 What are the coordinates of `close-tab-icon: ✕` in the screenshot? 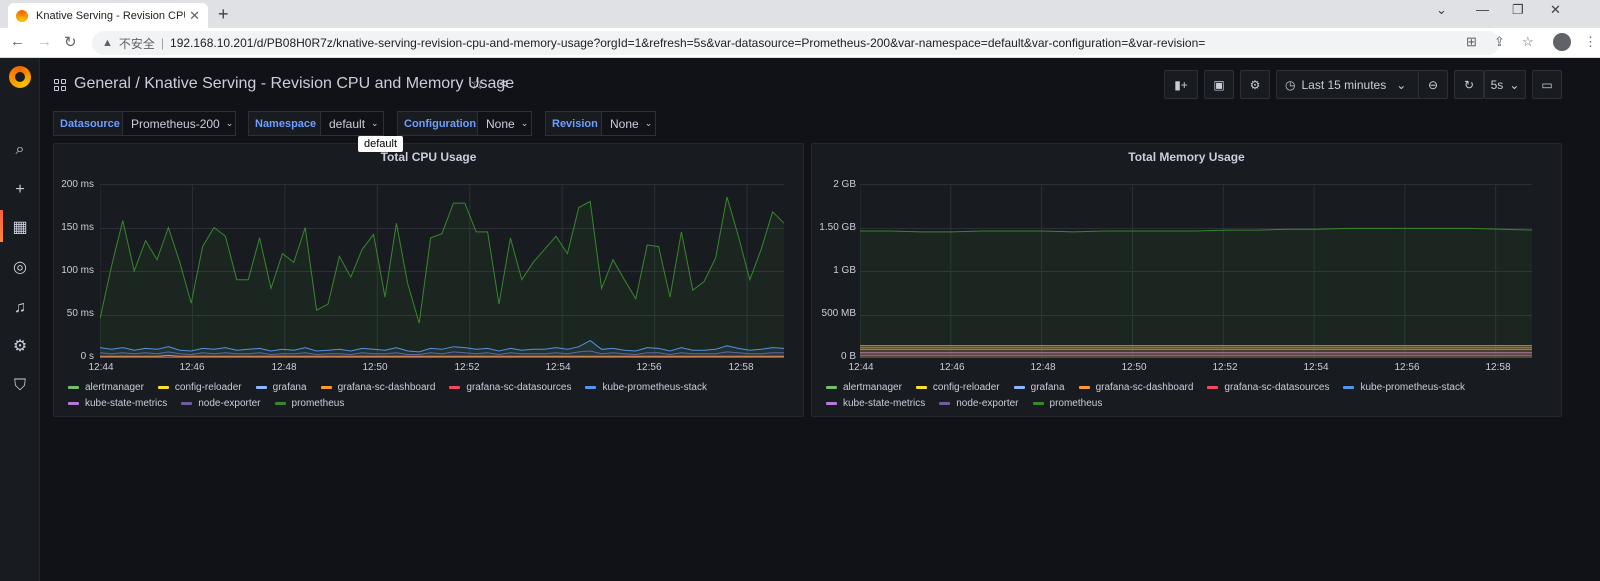 It's located at (194, 16).